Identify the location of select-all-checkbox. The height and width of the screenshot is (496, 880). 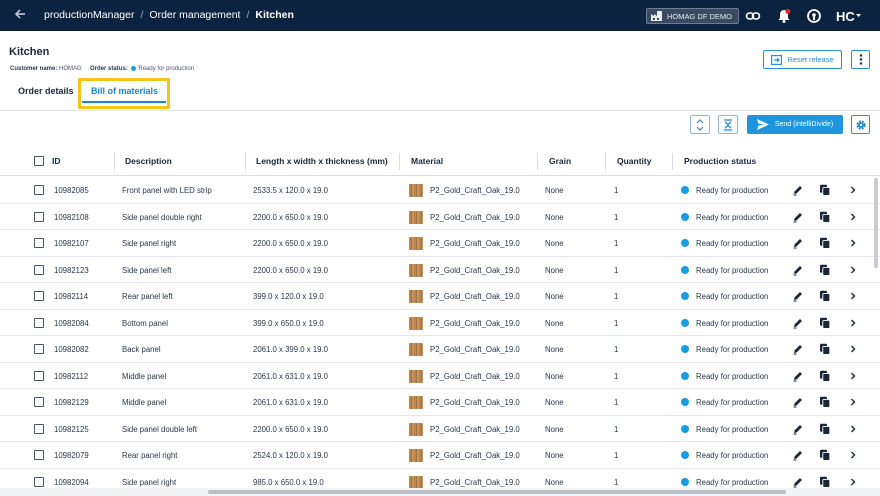
(39, 161).